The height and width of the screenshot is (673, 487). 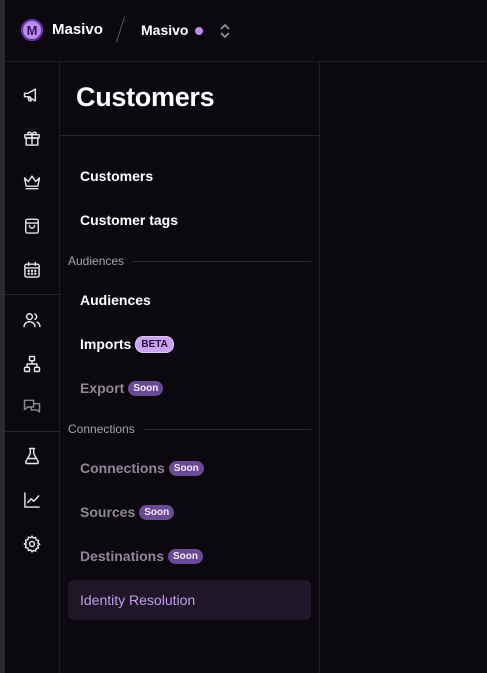 I want to click on icon-rail, so click(x=32, y=367).